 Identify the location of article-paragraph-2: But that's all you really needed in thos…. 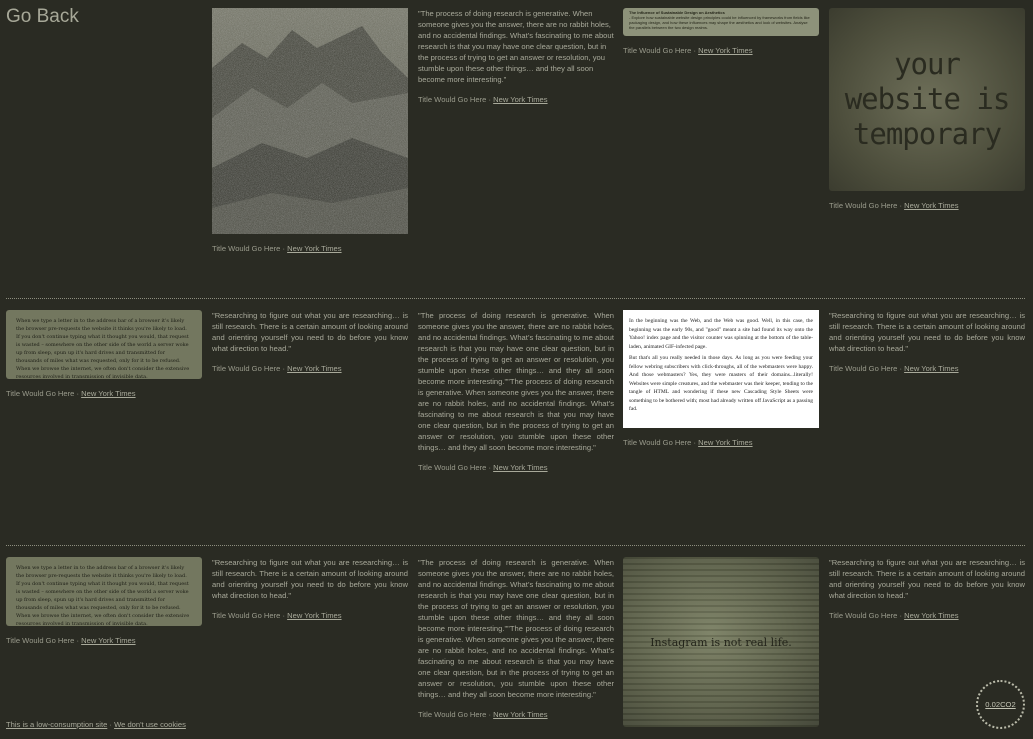
(721, 383).